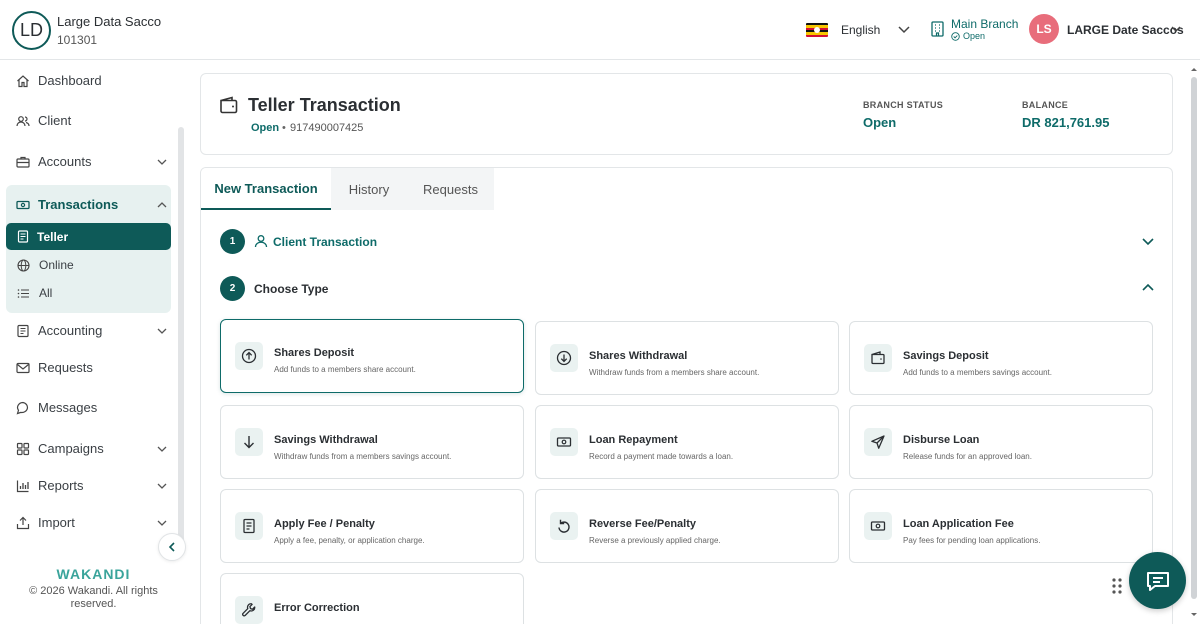 The width and height of the screenshot is (1200, 624). Describe the element at coordinates (450, 189) in the screenshot. I see `tab-requests: Requests` at that location.